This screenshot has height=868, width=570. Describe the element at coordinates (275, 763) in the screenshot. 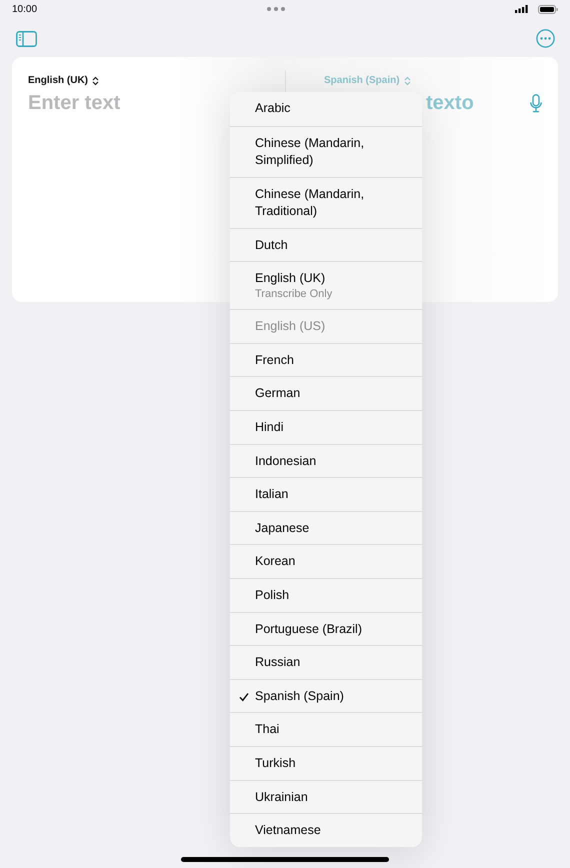

I see `language-name: Turkish` at that location.